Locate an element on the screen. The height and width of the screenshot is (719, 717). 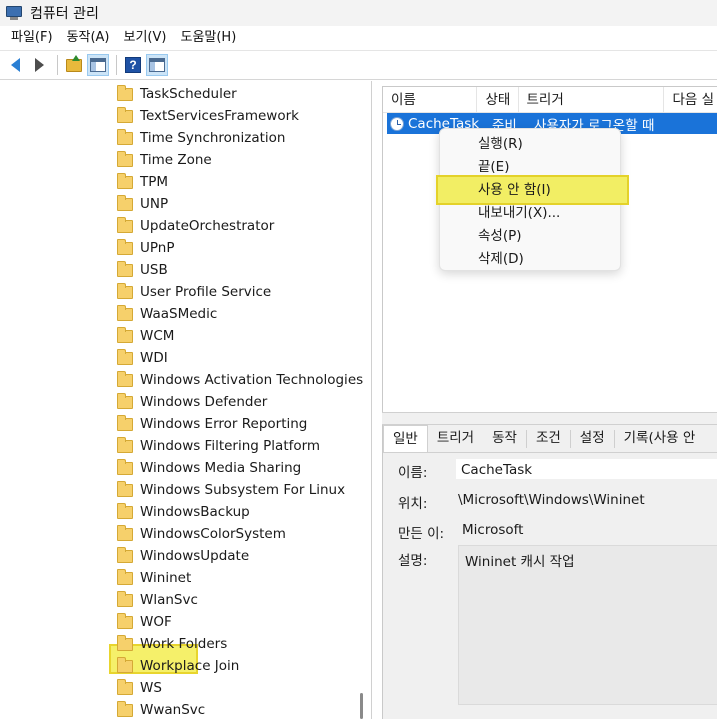
tree-item-label: Wininet is located at coordinates (166, 578).